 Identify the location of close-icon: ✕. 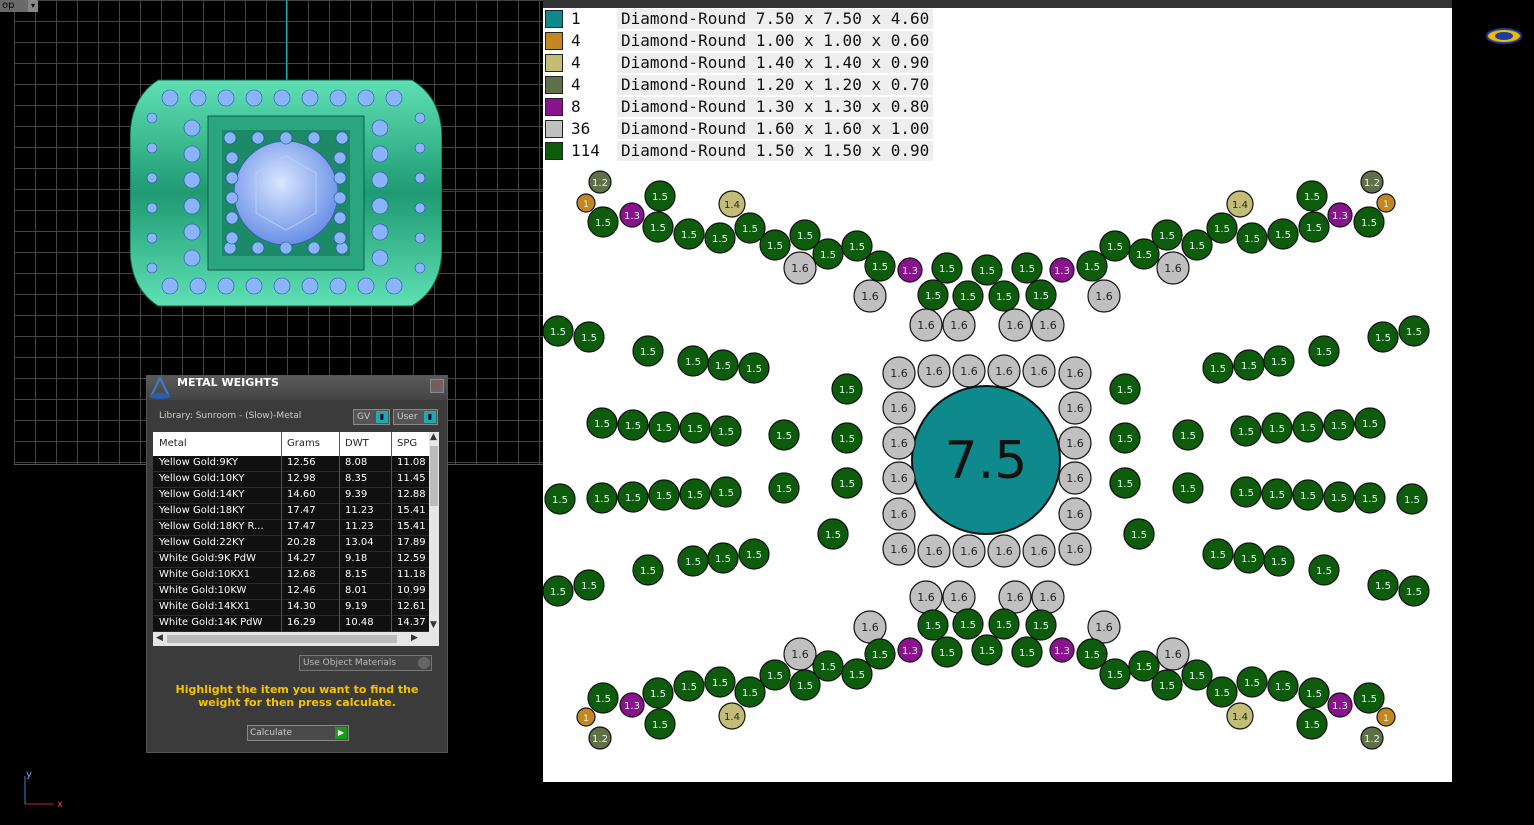
(437, 386).